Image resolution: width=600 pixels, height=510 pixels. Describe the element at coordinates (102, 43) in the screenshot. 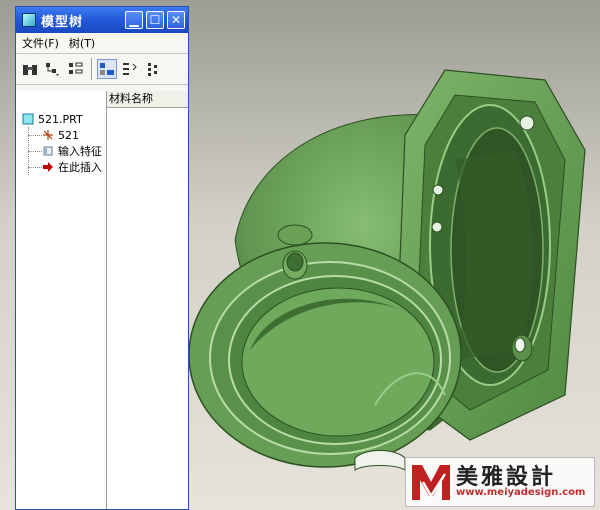

I see `menubar: 文件(F) 树(T)` at that location.